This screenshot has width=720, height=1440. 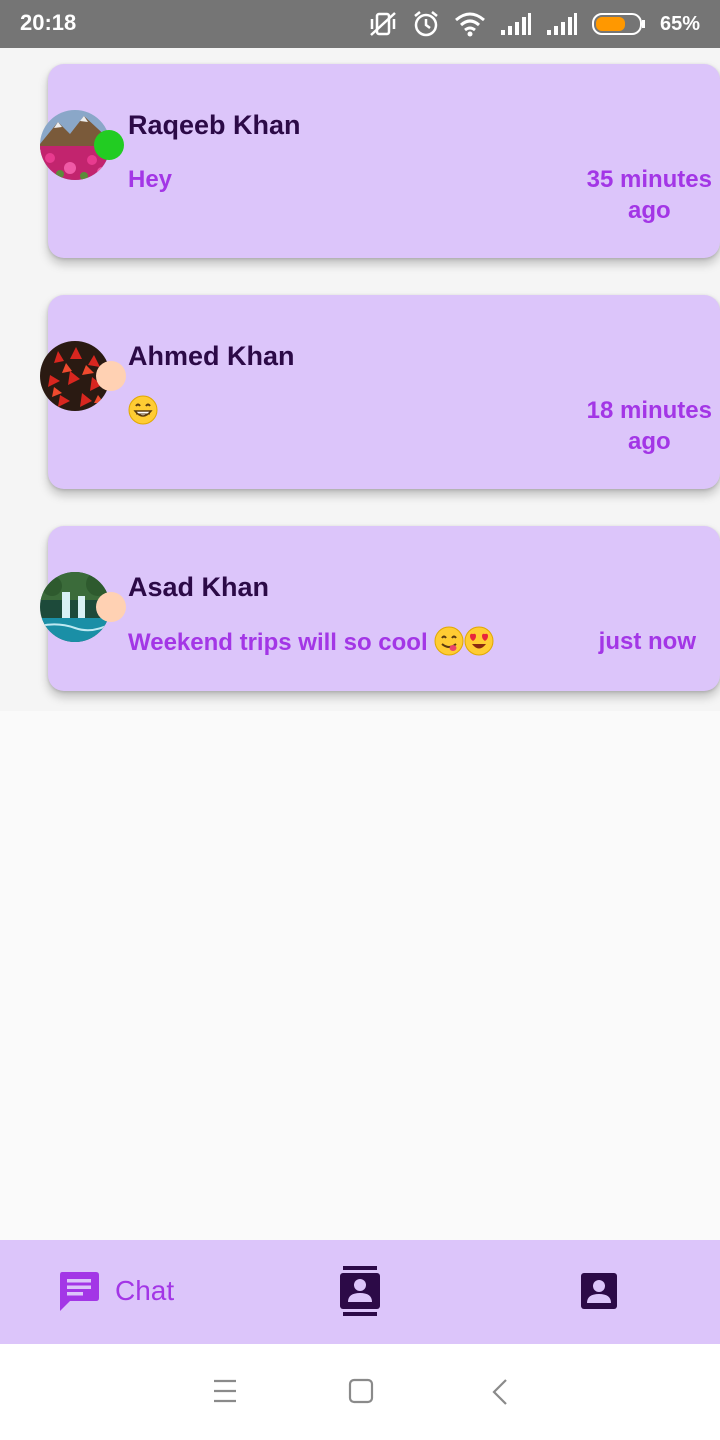 I want to click on last-message: Hey, so click(x=150, y=179).